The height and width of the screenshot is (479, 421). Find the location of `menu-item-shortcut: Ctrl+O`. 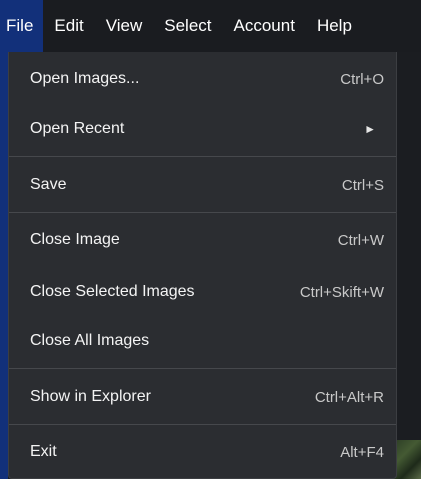

menu-item-shortcut: Ctrl+O is located at coordinates (362, 79).